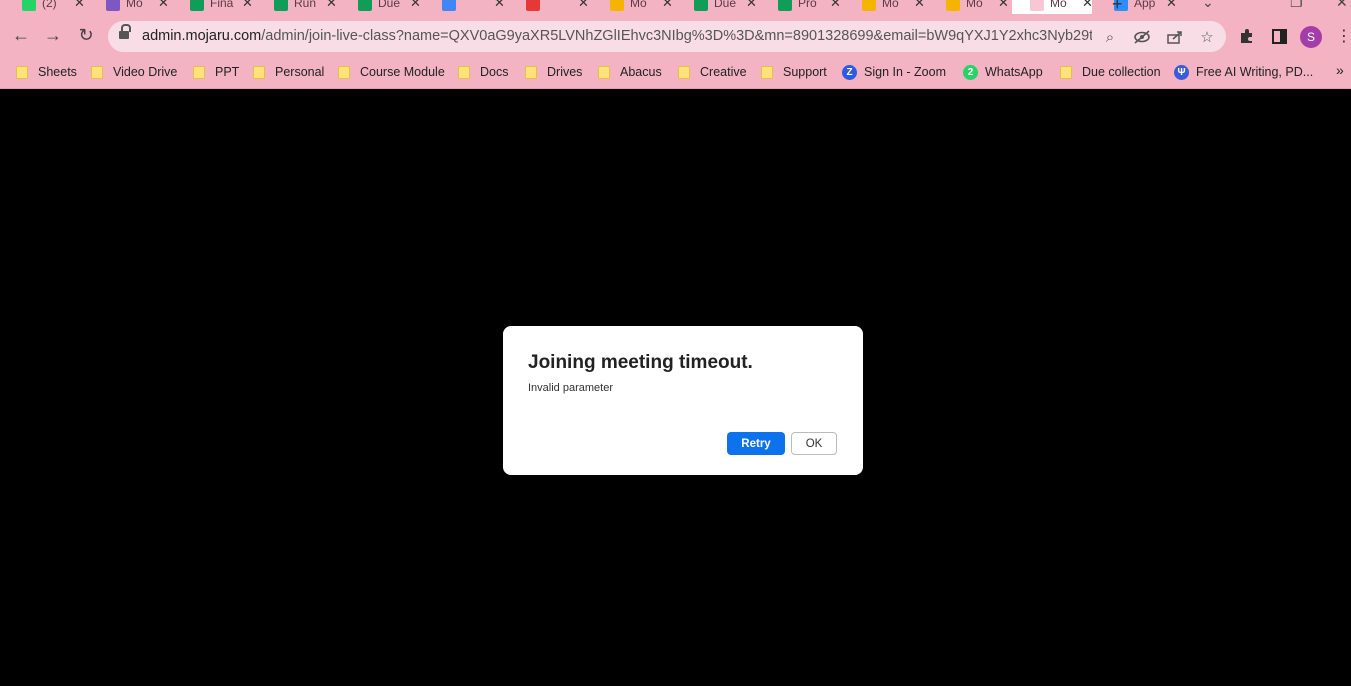 This screenshot has width=1351, height=686. I want to click on browser-menu-icon: ⋮, so click(1342, 36).